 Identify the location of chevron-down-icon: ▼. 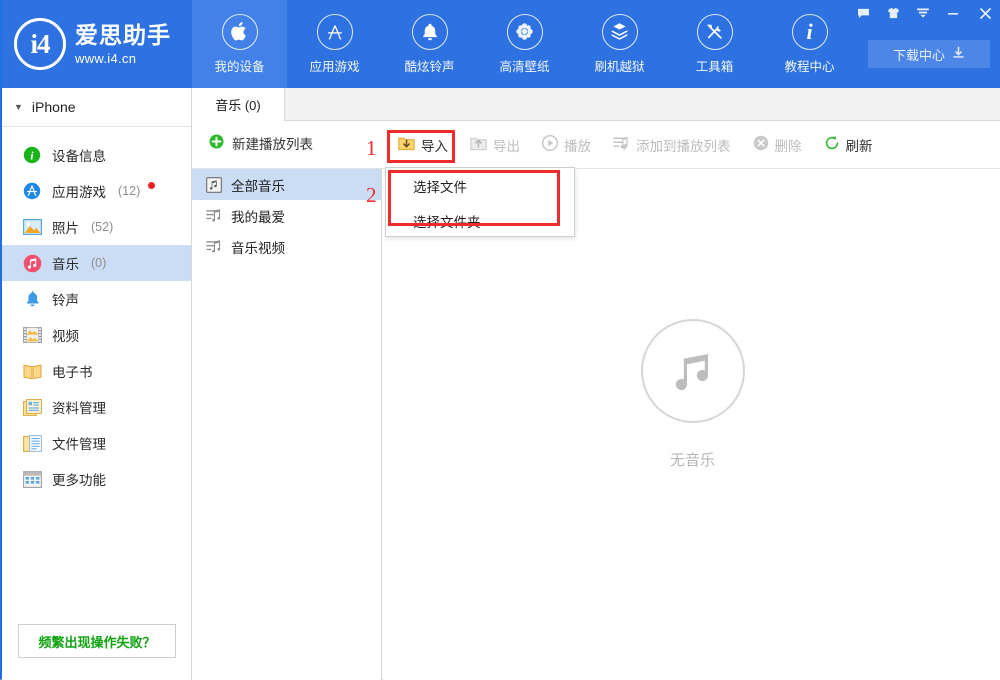
(18, 107).